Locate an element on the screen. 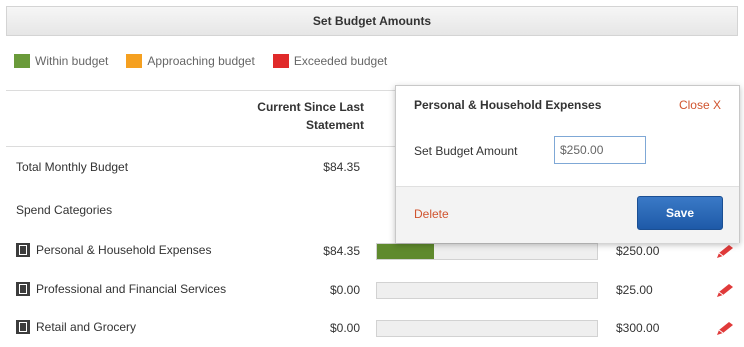  progress-fill is located at coordinates (406, 251).